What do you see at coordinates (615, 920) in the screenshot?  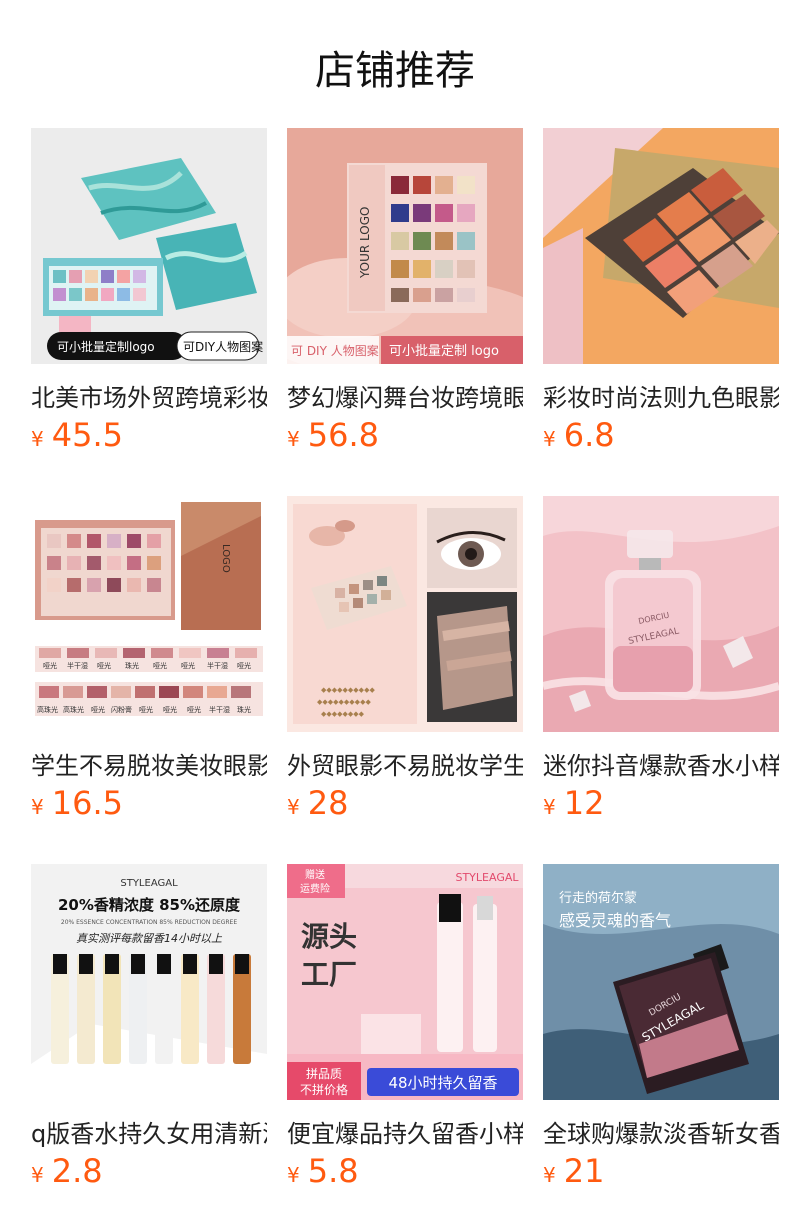 I see `svg-text: 感受灵魂的香气` at bounding box center [615, 920].